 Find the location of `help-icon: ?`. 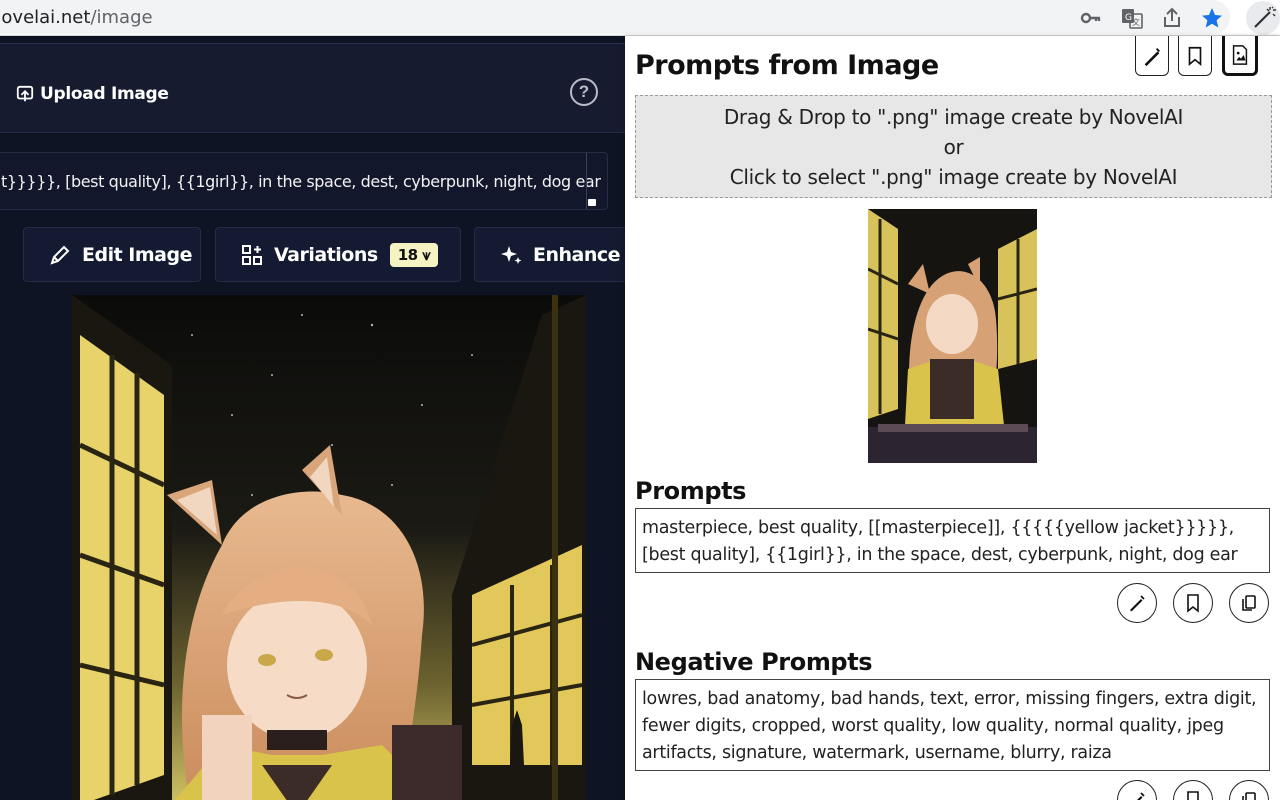

help-icon: ? is located at coordinates (584, 92).